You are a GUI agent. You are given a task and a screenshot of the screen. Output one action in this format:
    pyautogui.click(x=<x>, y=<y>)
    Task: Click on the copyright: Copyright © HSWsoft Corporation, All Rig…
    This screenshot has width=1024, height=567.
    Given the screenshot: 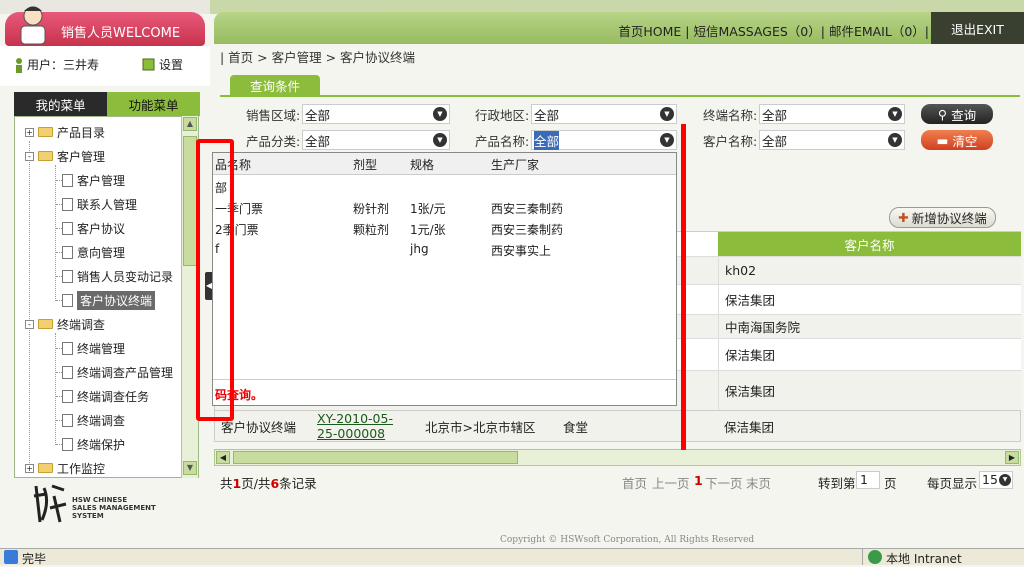 What is the action you would take?
    pyautogui.click(x=627, y=540)
    